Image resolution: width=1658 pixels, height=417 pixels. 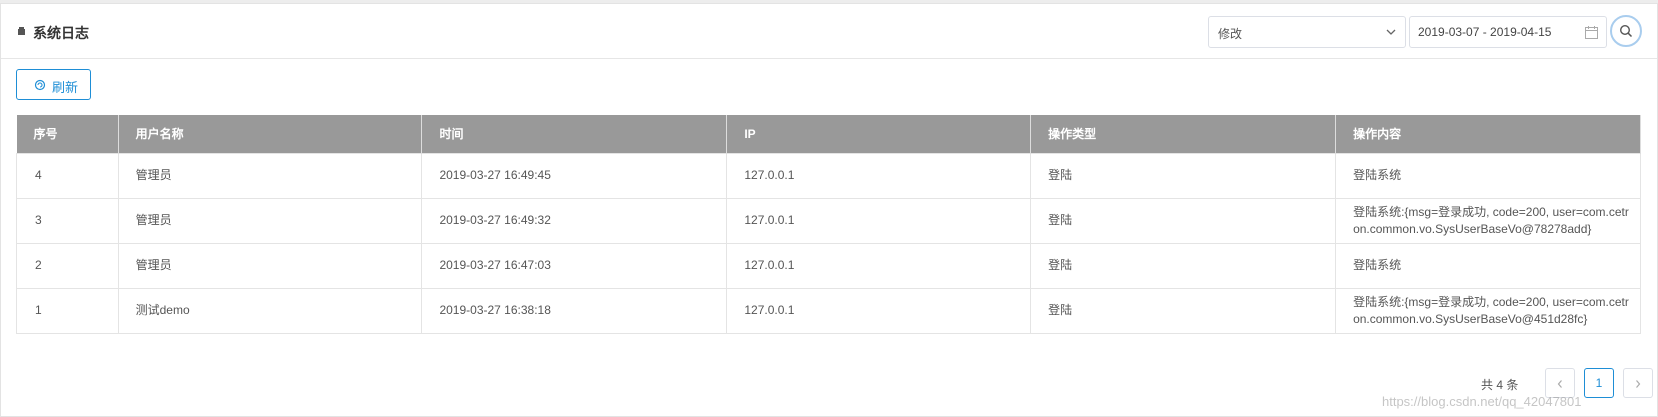 What do you see at coordinates (67, 134) in the screenshot?
I see `column-header-id: 序号` at bounding box center [67, 134].